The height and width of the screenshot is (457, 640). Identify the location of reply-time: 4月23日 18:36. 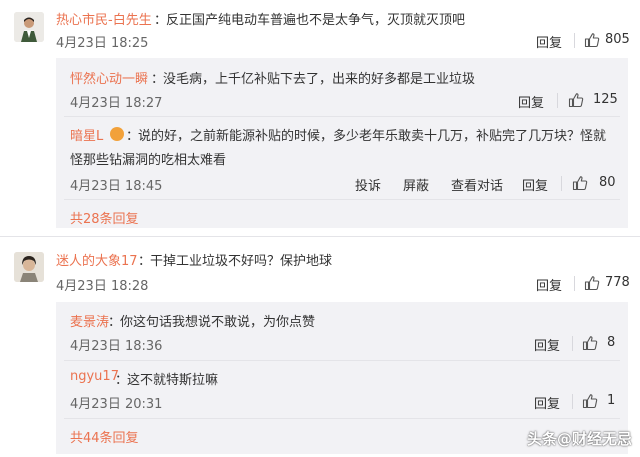
(116, 346).